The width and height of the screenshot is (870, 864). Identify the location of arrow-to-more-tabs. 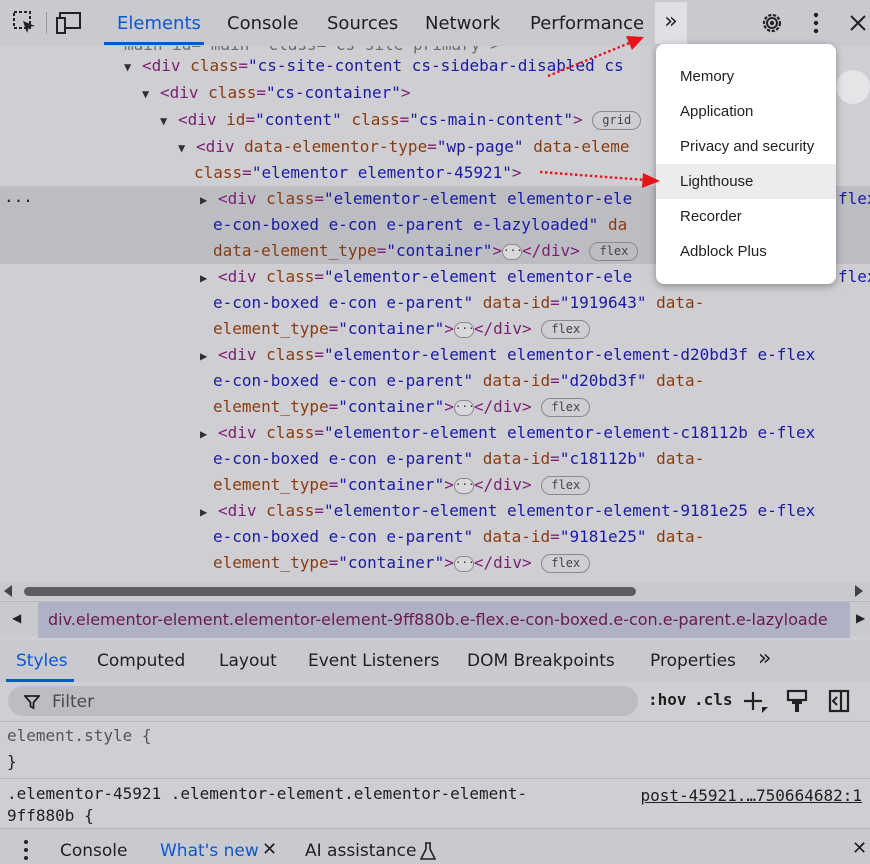
(595, 57).